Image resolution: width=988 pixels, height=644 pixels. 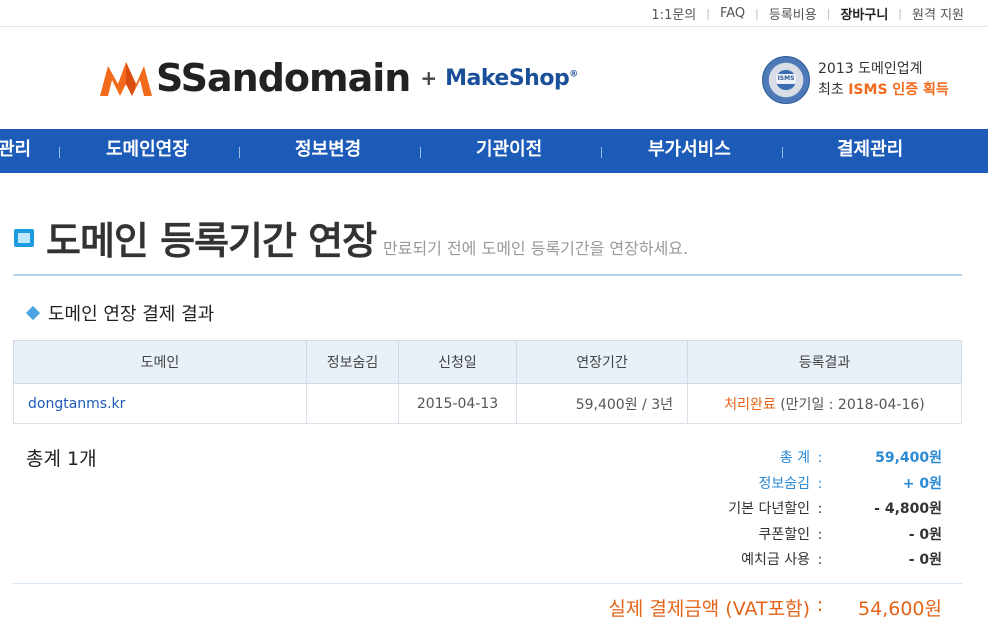 I want to click on col-privacy: 정보숨김, so click(x=352, y=362).